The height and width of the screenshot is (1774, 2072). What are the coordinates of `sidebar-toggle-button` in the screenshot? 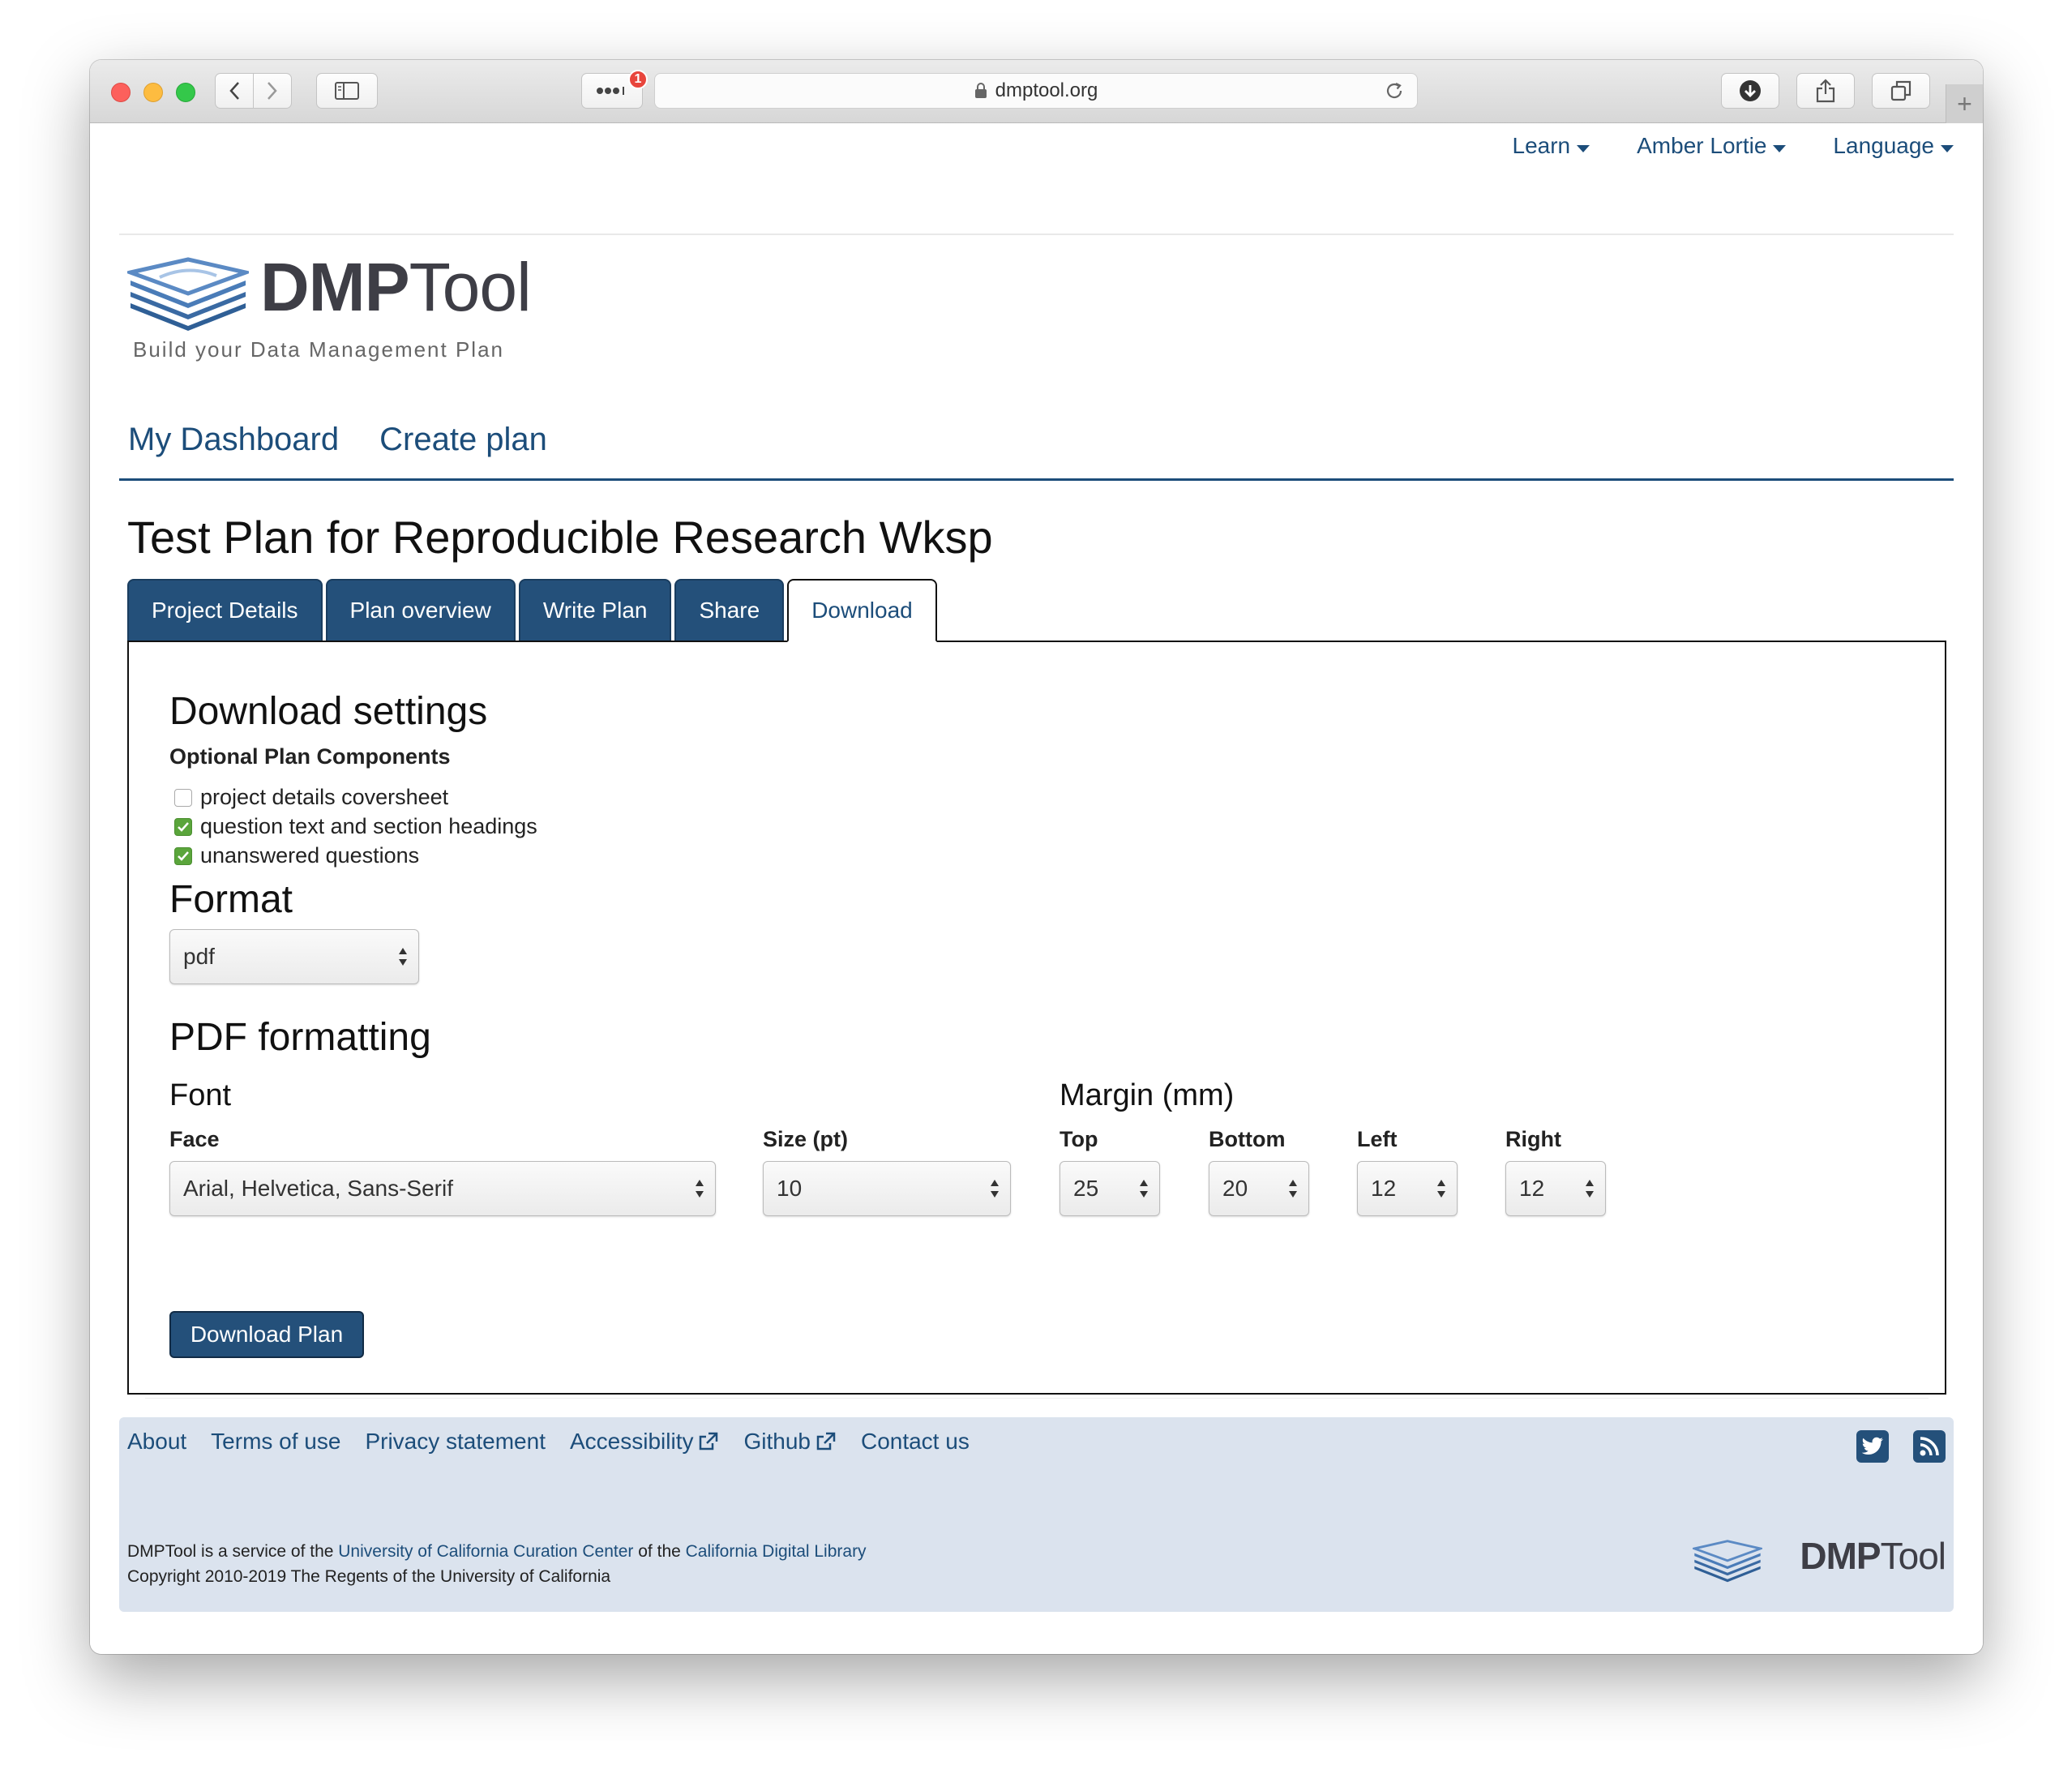 It's located at (347, 91).